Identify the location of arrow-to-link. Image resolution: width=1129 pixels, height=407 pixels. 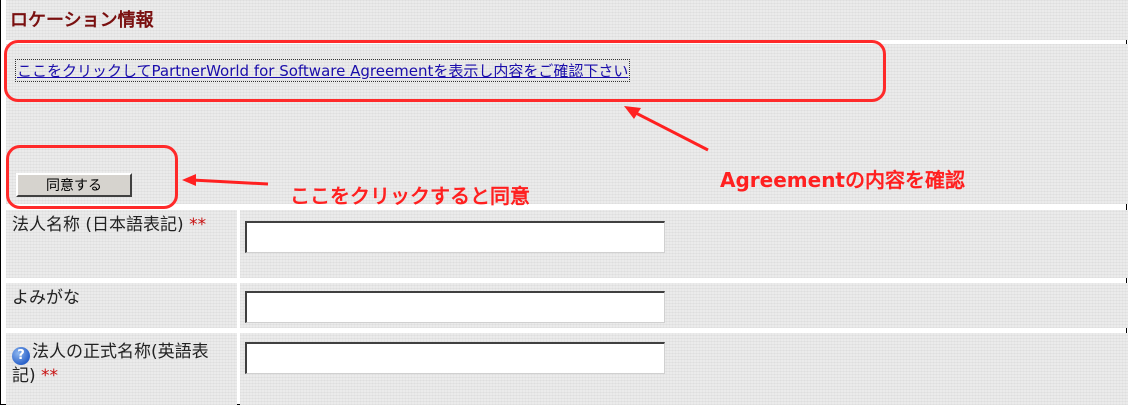
(671, 131).